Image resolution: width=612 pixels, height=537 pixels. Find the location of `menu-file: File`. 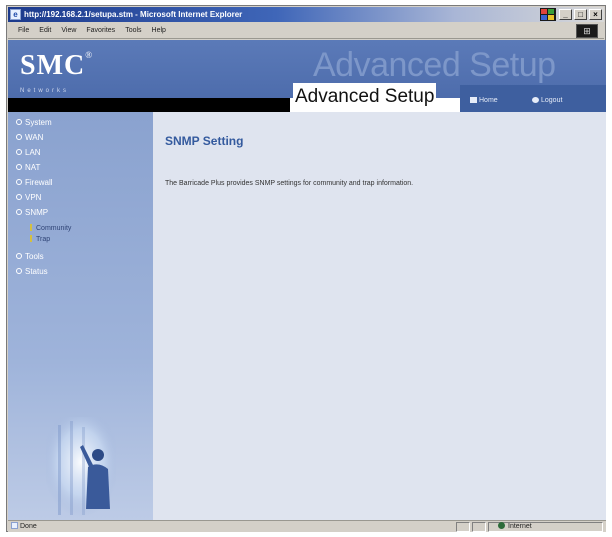

menu-file: File is located at coordinates (21, 31).